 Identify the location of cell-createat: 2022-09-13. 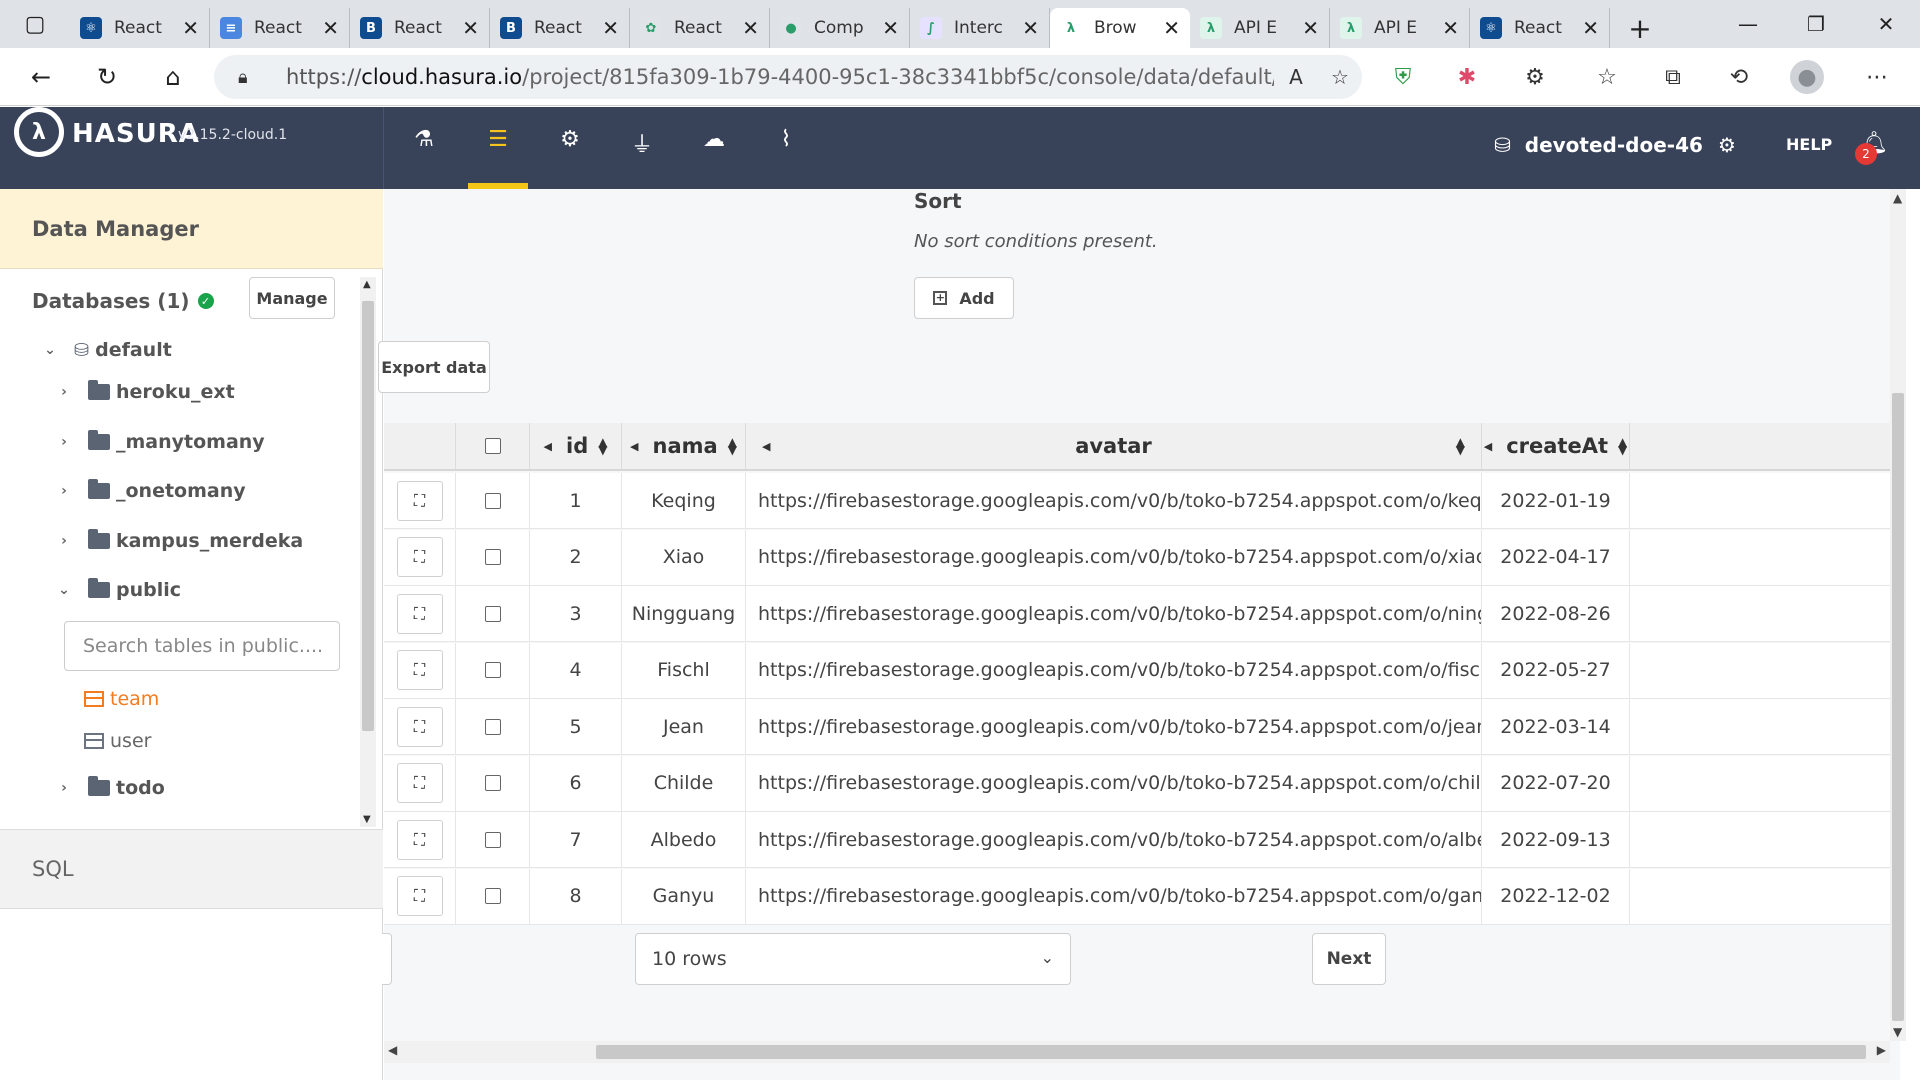
(1556, 839).